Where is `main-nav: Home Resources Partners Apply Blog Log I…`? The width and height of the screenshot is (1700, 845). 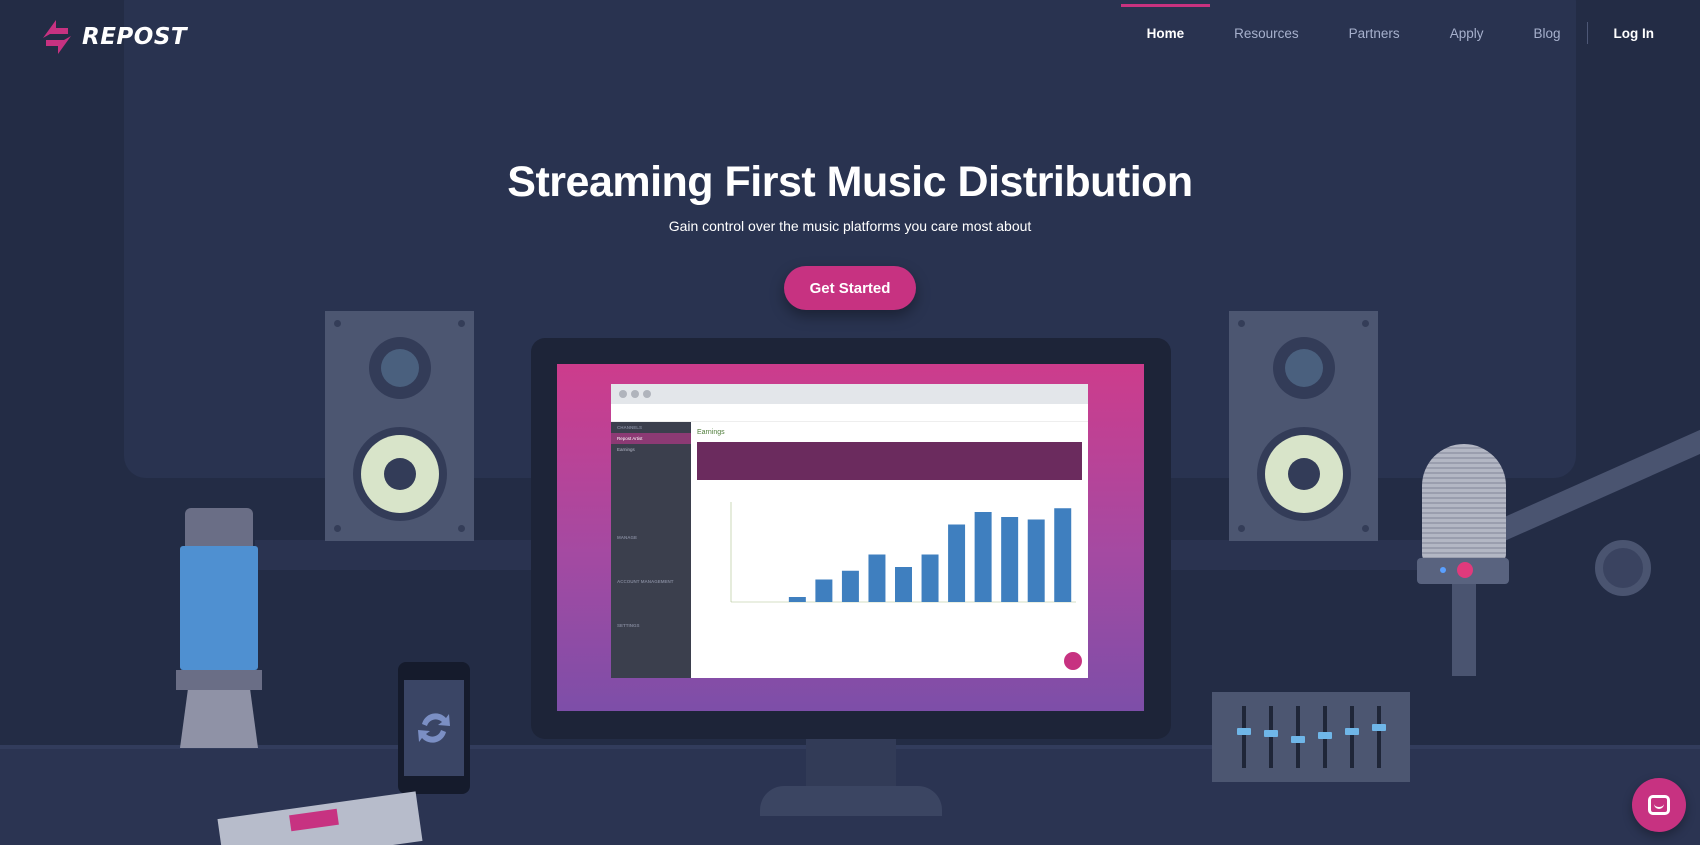
main-nav: Home Resources Partners Apply Blog Log I… is located at coordinates (1376, 23).